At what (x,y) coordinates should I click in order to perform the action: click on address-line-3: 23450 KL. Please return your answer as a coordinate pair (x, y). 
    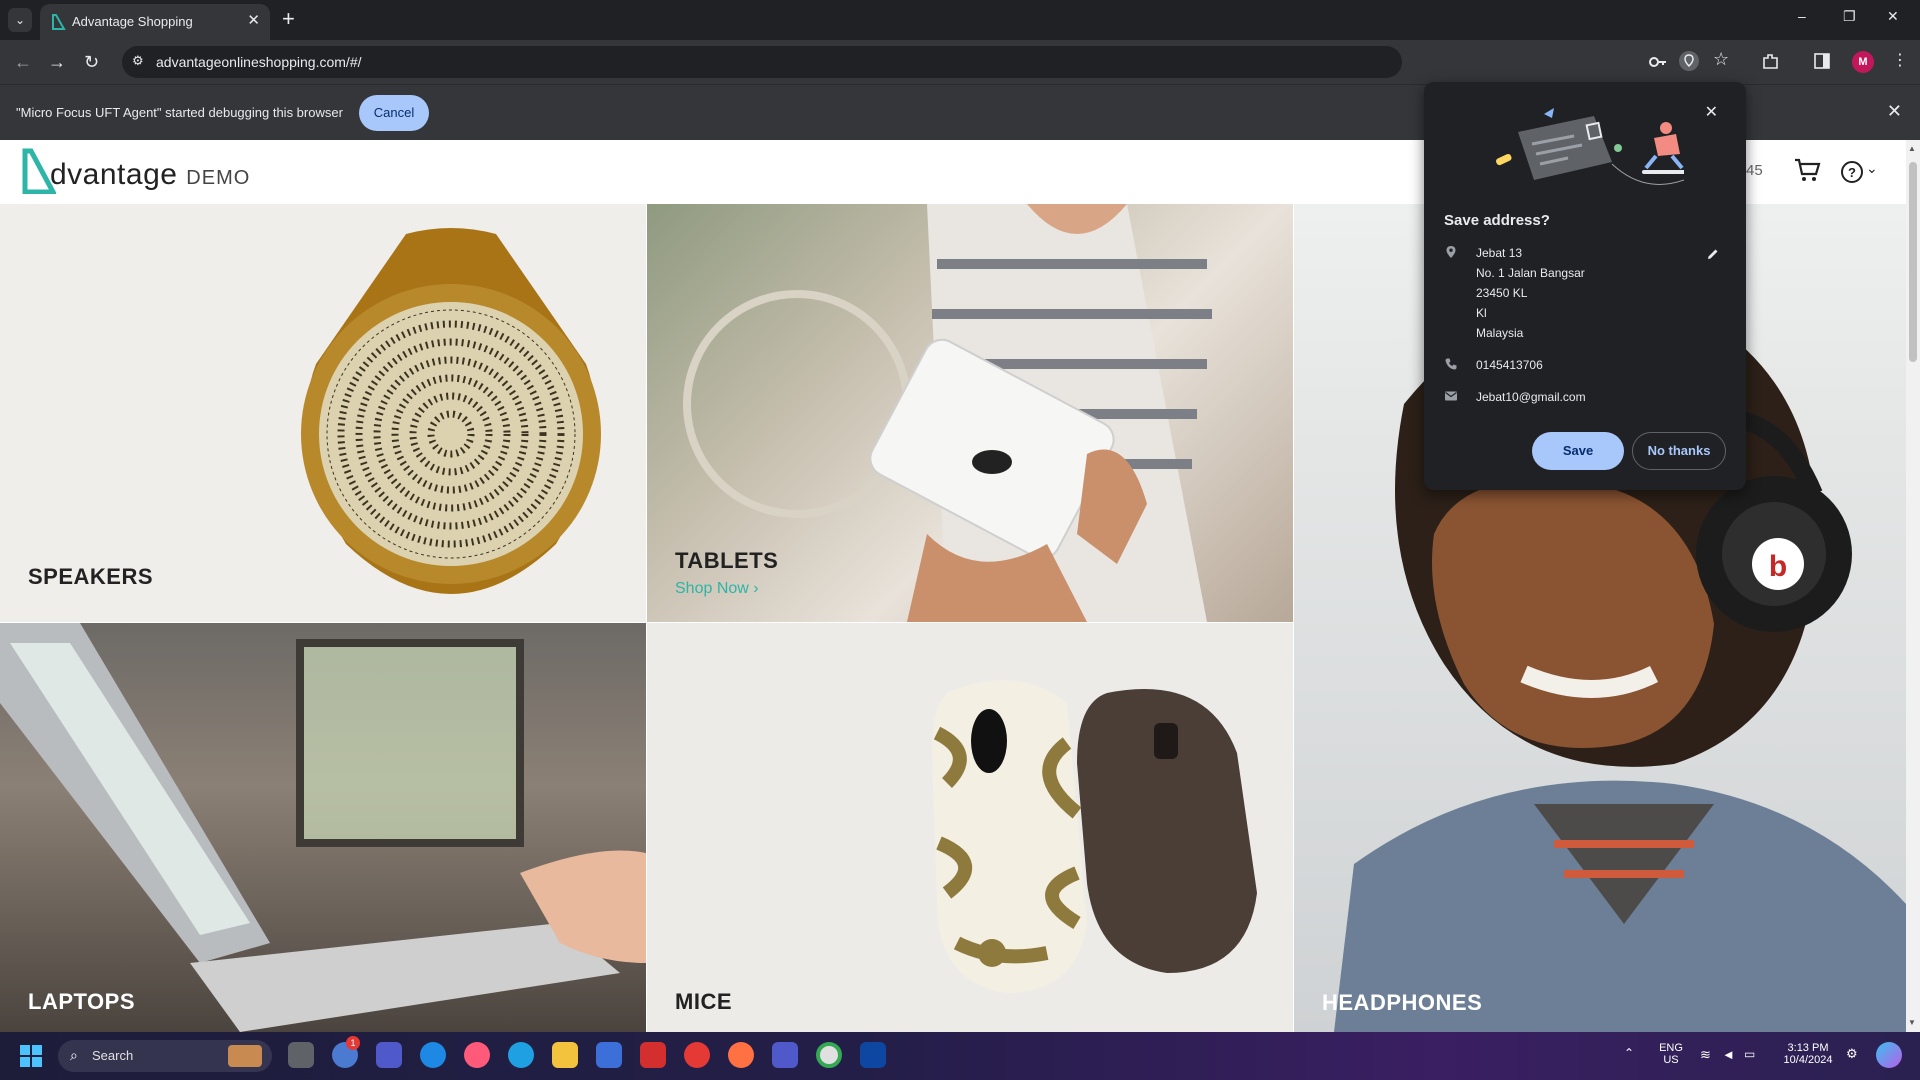
    Looking at the image, I should click on (1502, 293).